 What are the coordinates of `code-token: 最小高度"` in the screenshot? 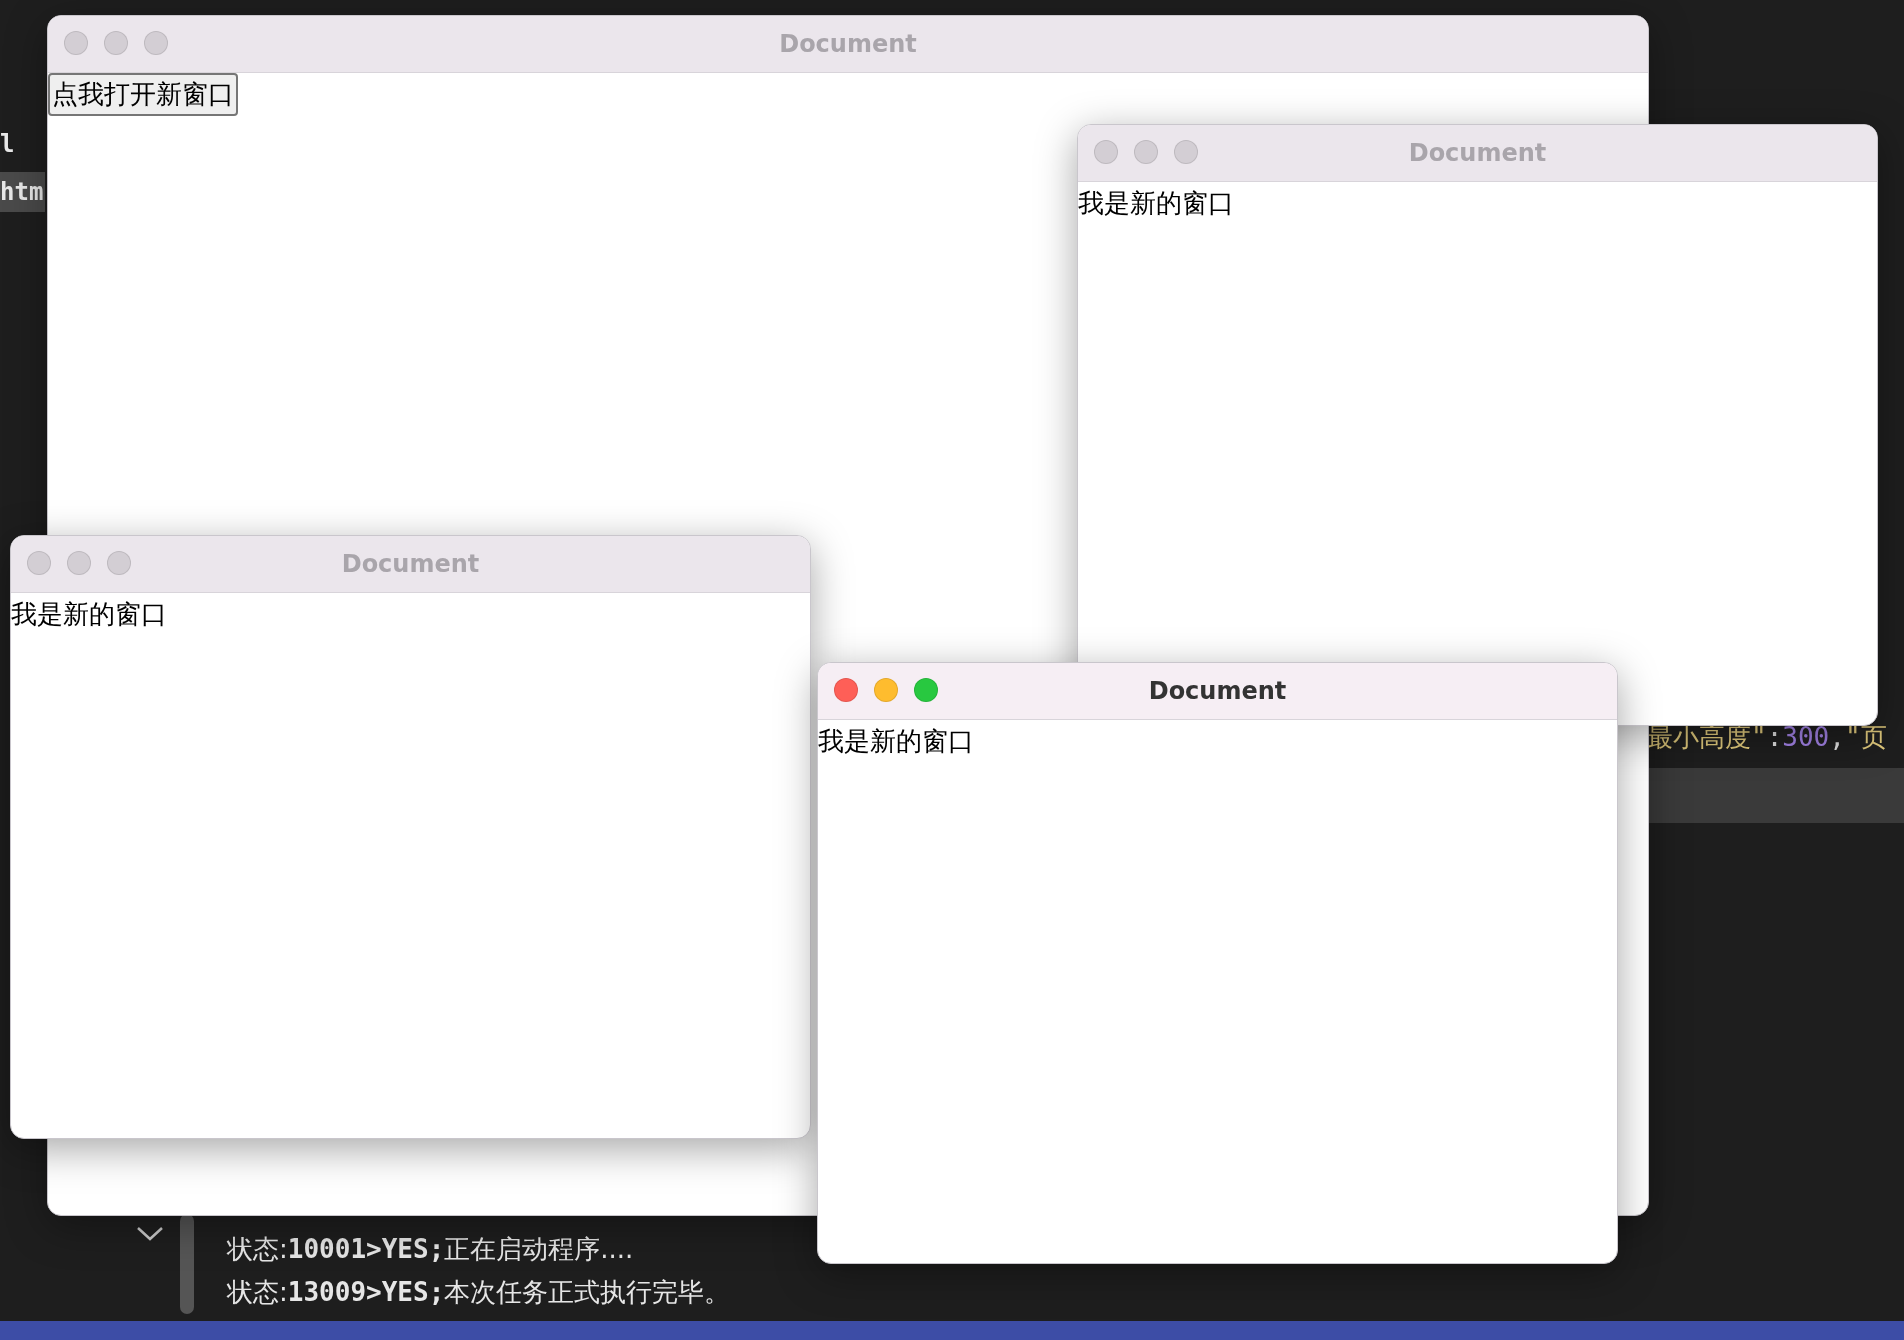 It's located at (1707, 737).